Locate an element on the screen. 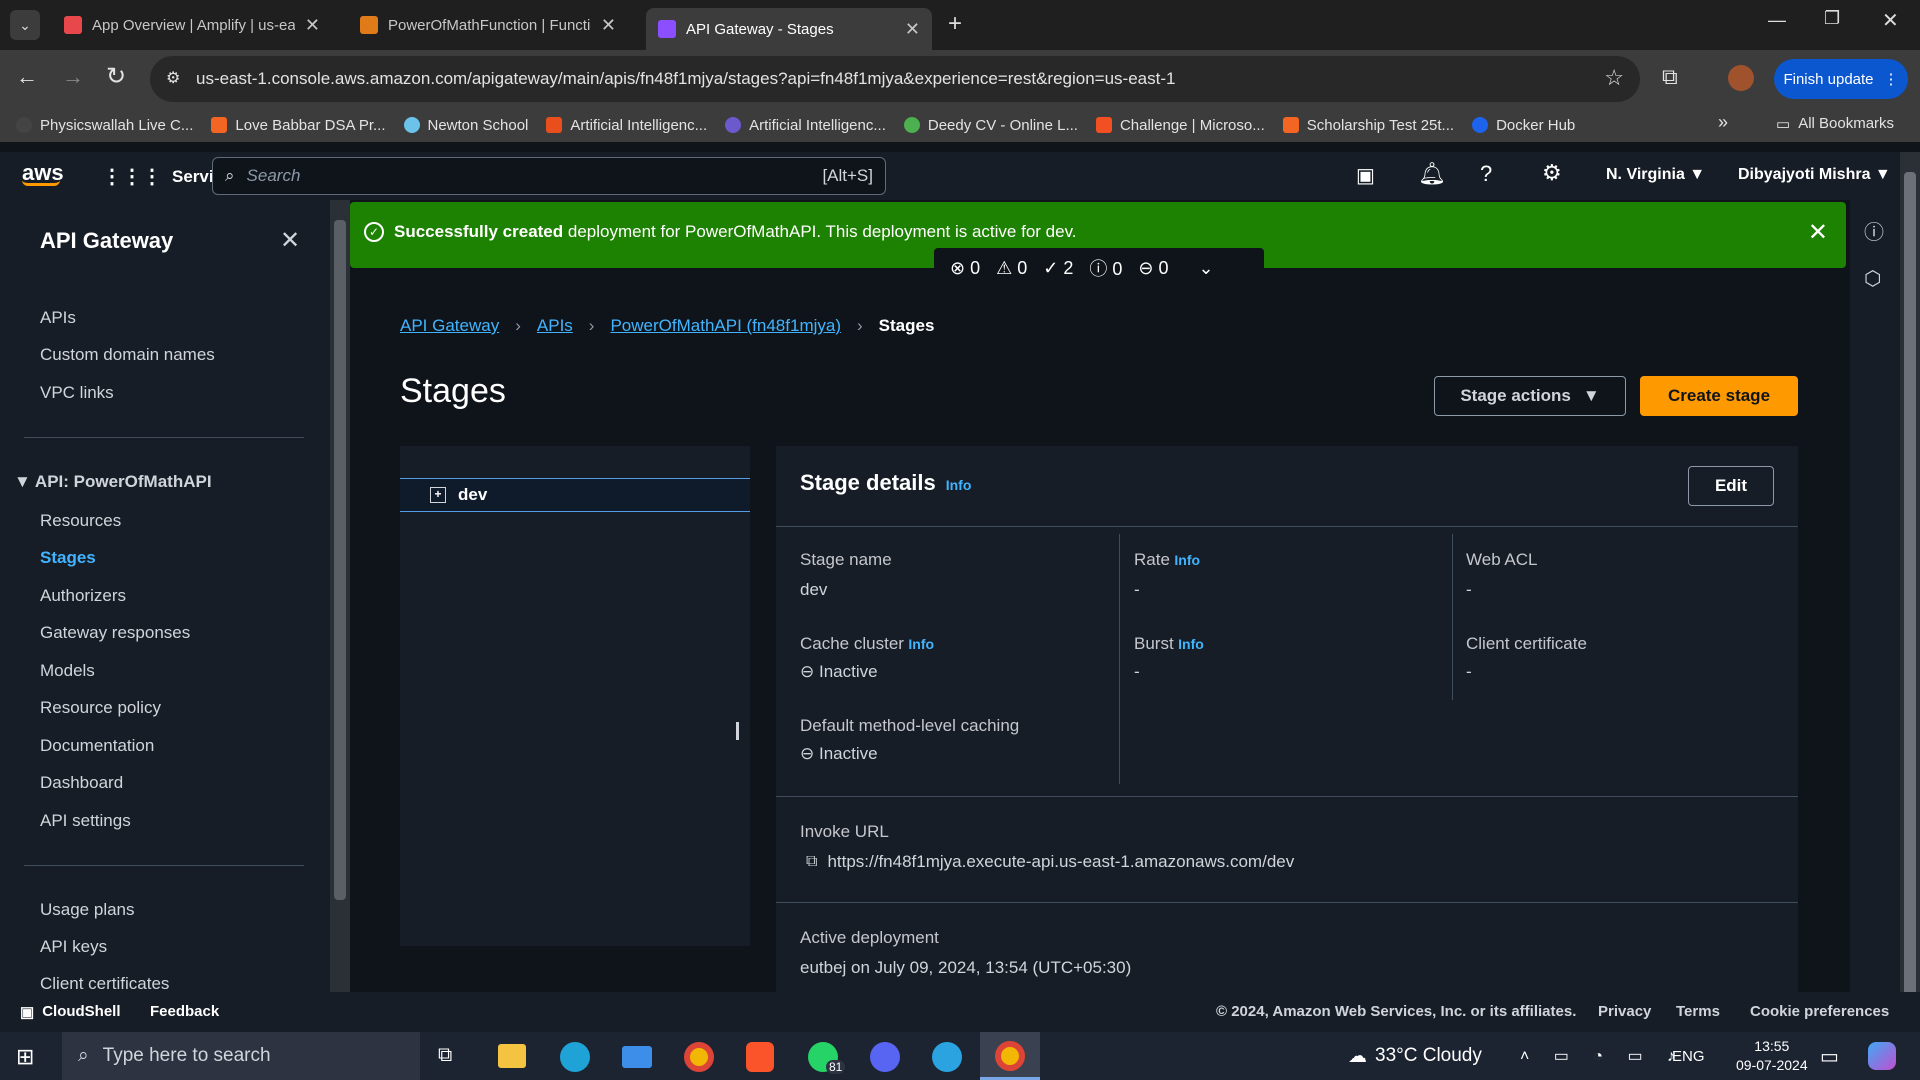 This screenshot has height=1080, width=1920. notifications-center-icon: ▭ is located at coordinates (1829, 1056).